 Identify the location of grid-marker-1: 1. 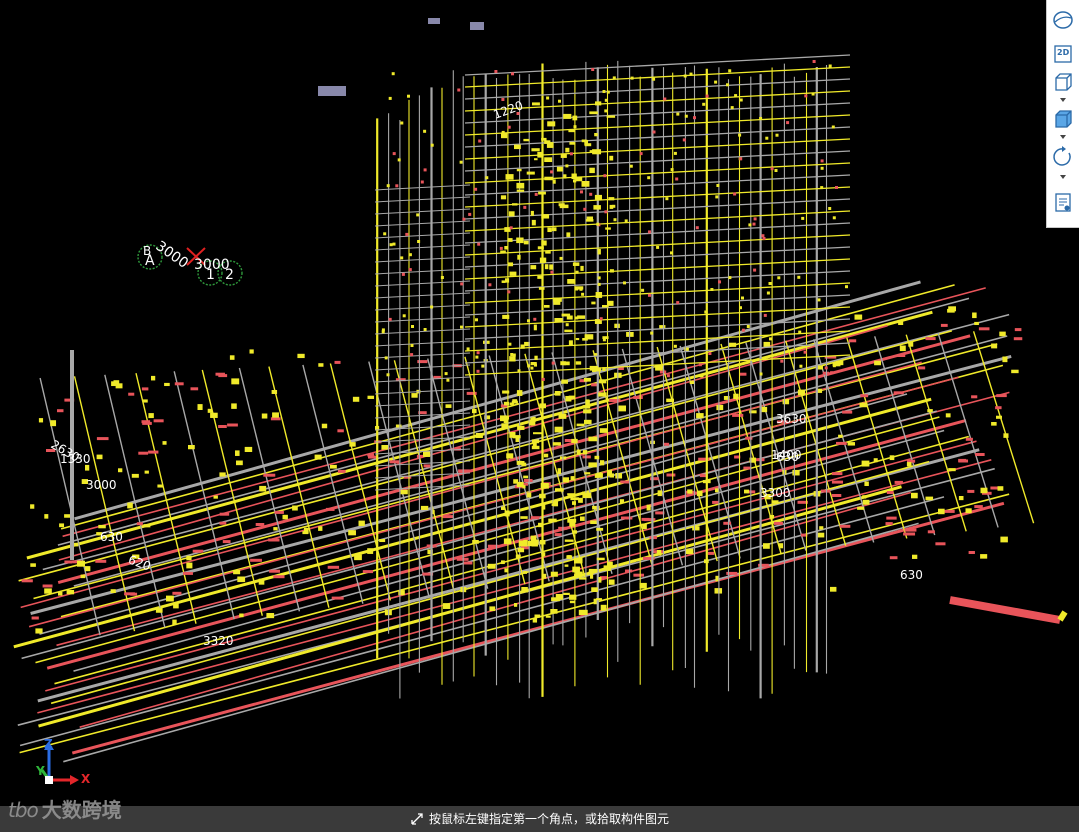
(210, 275).